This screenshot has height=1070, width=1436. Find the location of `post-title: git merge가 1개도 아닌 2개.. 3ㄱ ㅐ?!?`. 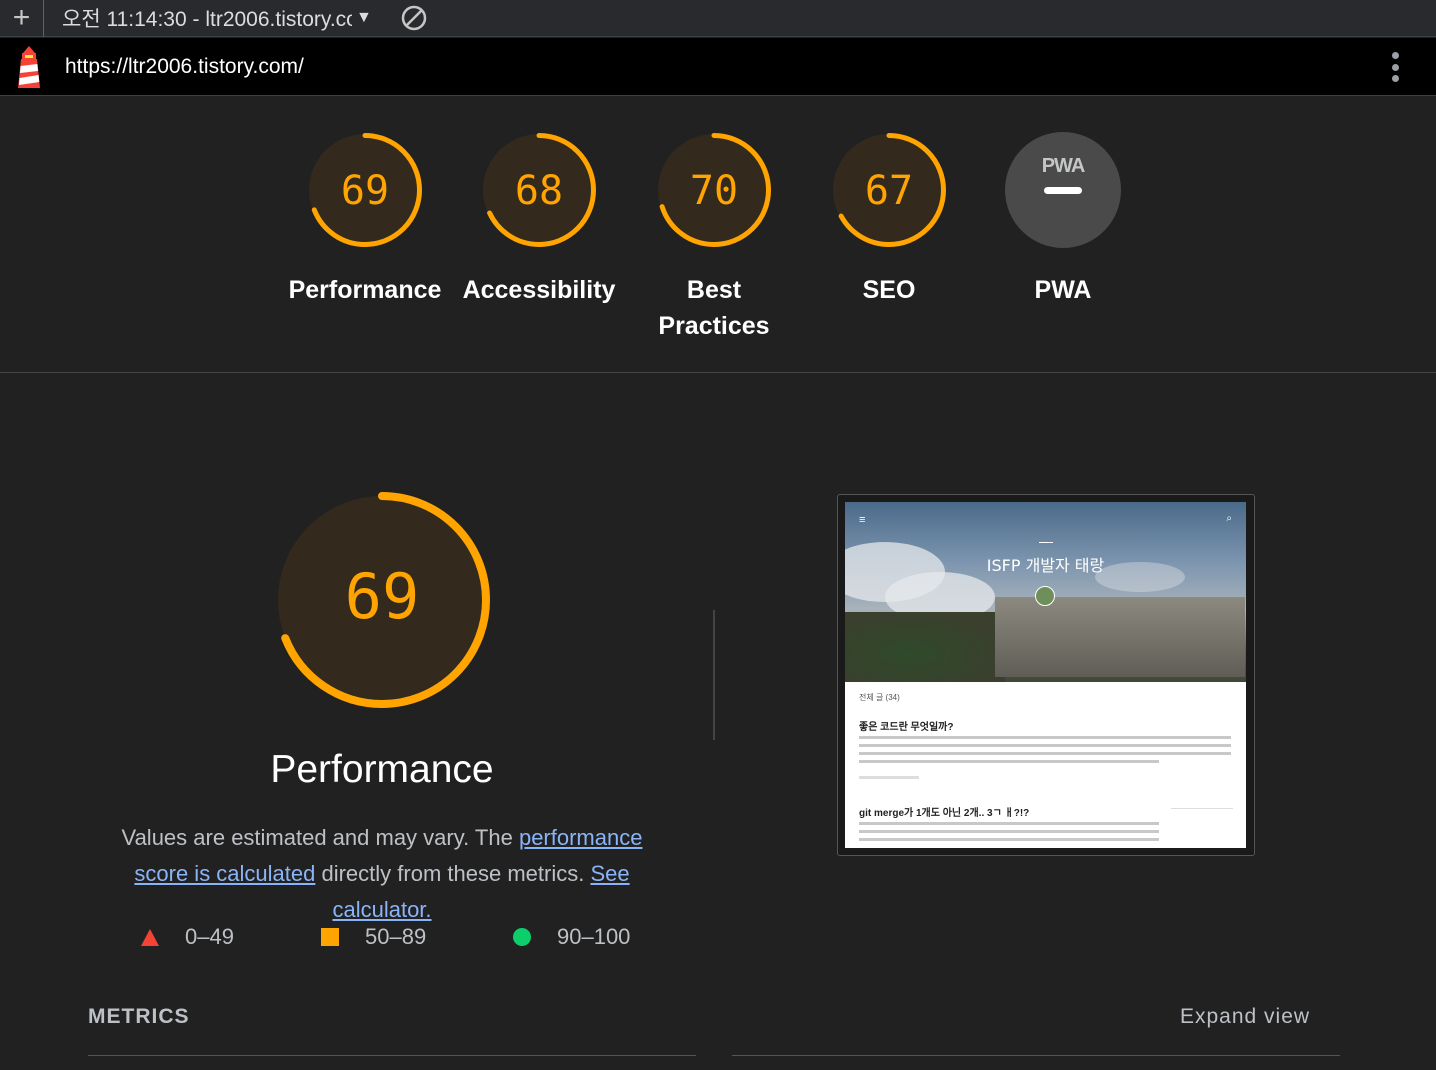

post-title: git merge가 1개도 아닌 2개.. 3ㄱ ㅐ?!? is located at coordinates (944, 813).